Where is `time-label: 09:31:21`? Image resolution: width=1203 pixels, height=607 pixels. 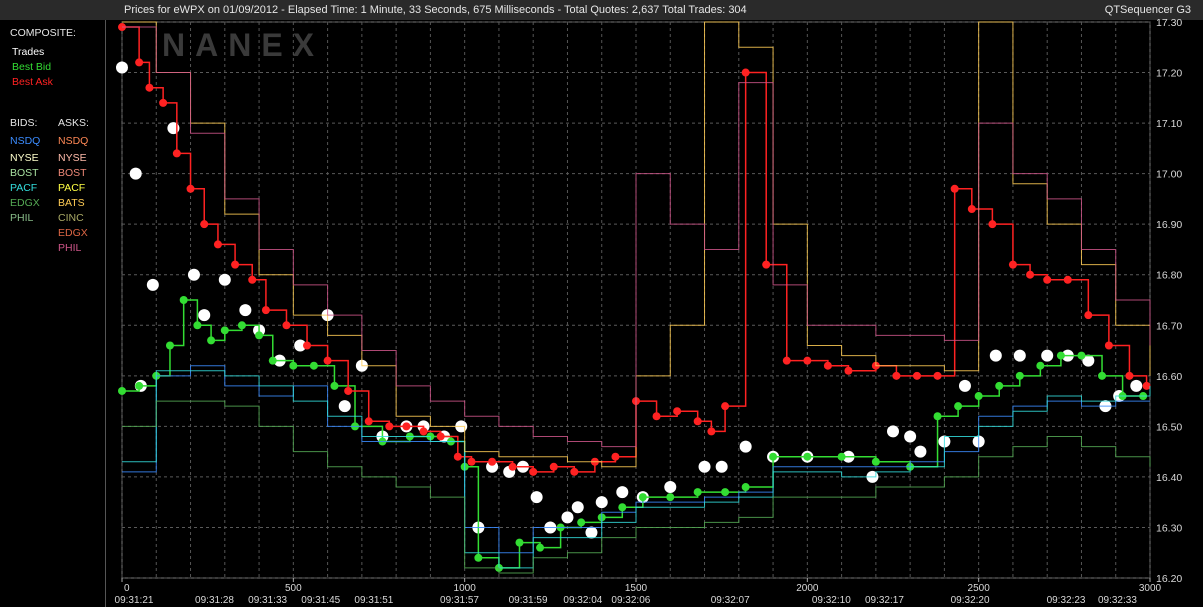
time-label: 09:31:21 is located at coordinates (134, 600).